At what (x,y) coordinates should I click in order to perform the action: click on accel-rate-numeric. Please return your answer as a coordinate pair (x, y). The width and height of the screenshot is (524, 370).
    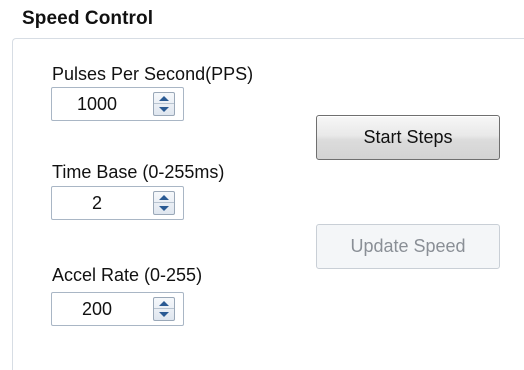
    Looking at the image, I should click on (117, 309).